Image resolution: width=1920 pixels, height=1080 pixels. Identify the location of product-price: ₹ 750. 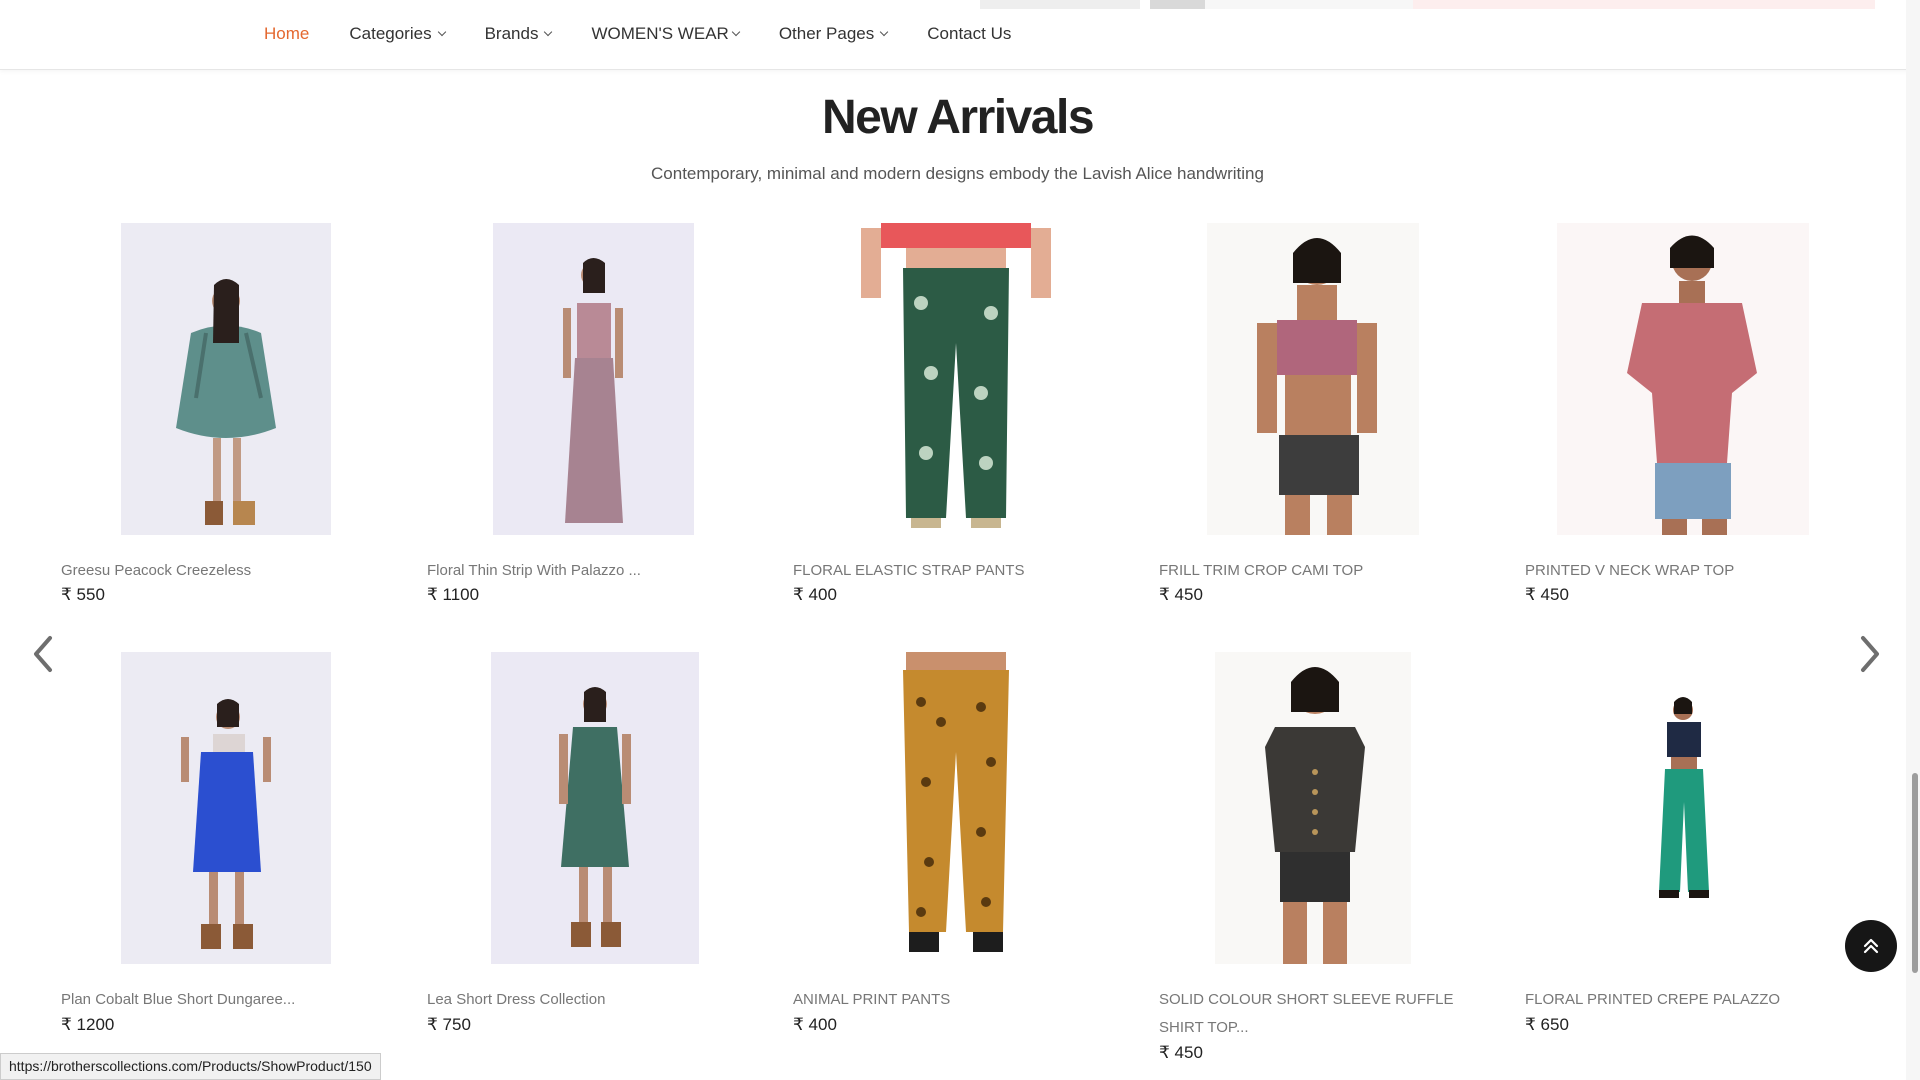
(449, 1024).